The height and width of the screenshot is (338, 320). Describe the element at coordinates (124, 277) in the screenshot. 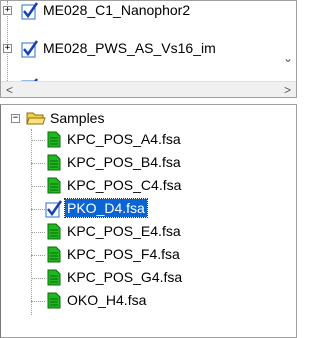

I see `file-label: KPC_POS_G4.fsa` at that location.